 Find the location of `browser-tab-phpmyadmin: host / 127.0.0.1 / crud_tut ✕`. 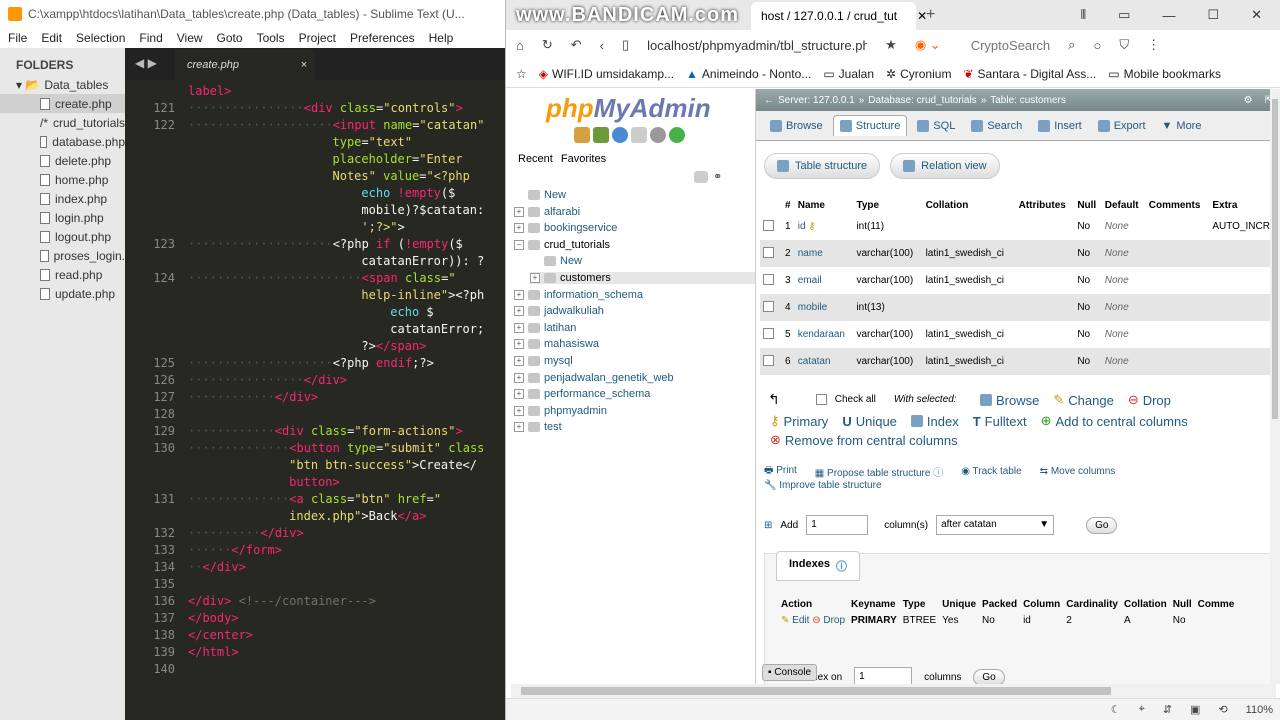

browser-tab-phpmyadmin: host / 127.0.0.1 / crud_tut ✕ is located at coordinates (839, 16).